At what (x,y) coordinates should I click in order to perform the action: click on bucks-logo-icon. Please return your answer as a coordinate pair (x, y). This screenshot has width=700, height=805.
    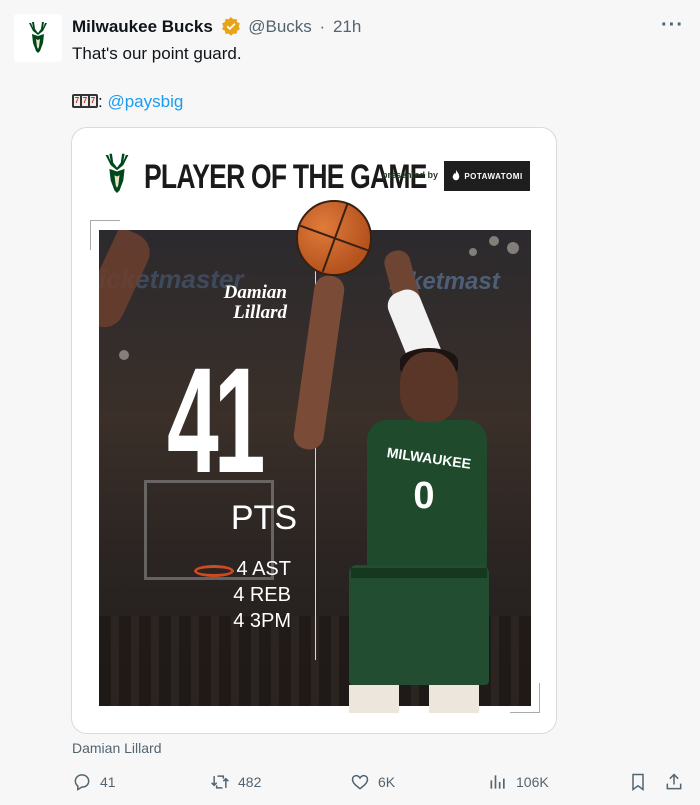
    Looking at the image, I should click on (117, 173).